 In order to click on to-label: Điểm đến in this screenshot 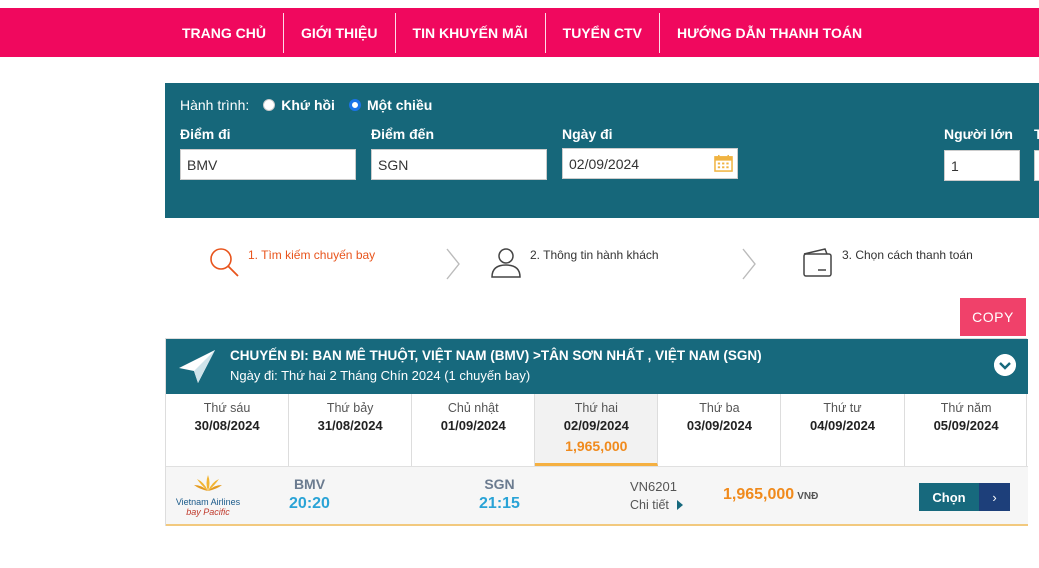, I will do `click(403, 134)`.